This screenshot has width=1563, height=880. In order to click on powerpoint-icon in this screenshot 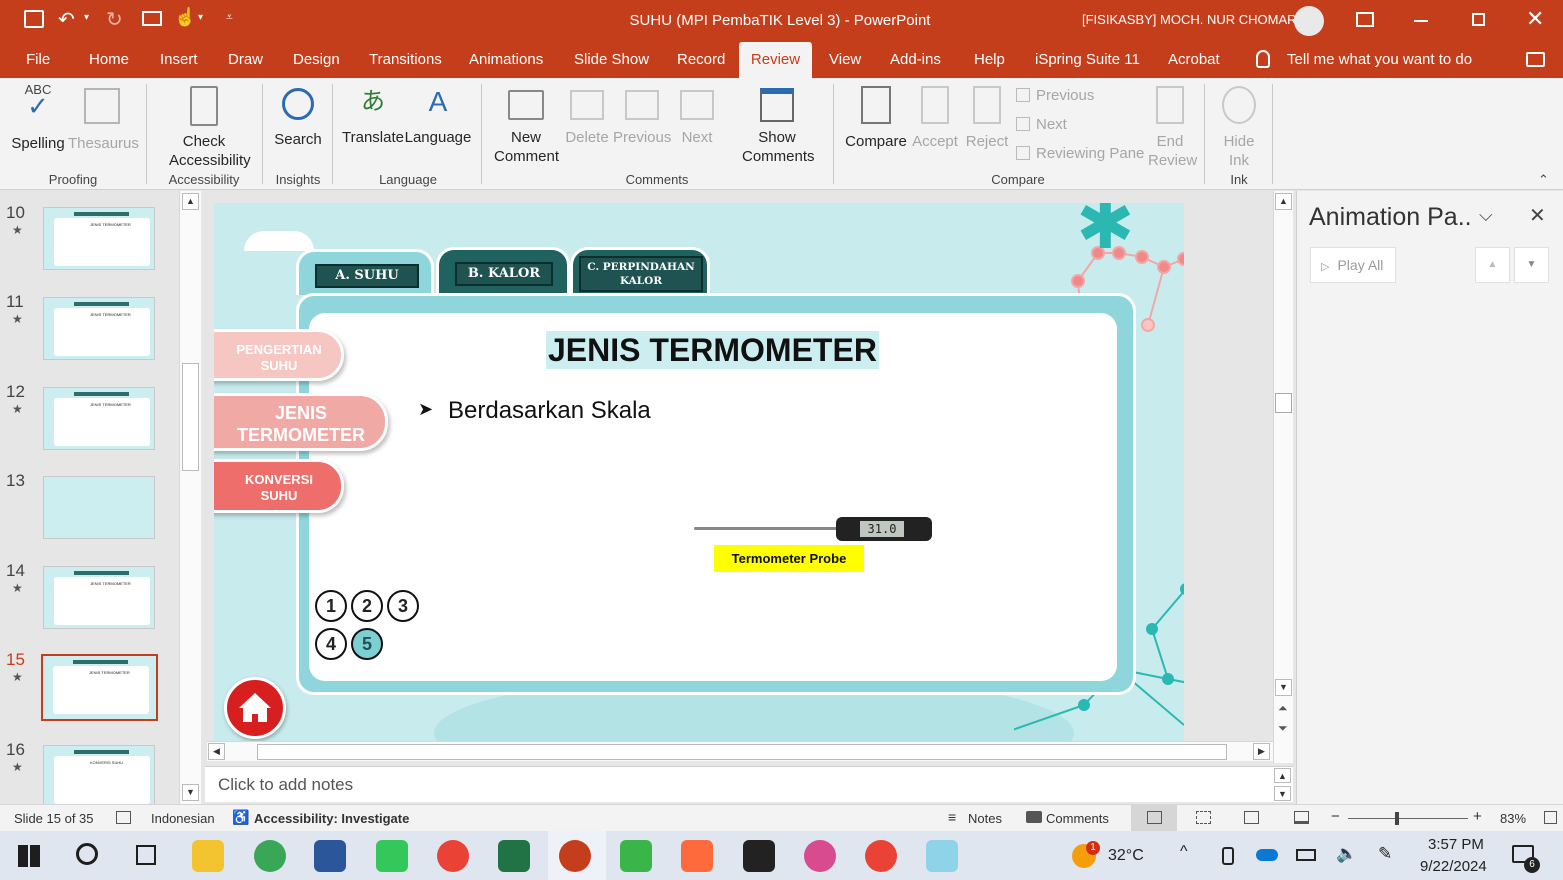, I will do `click(575, 856)`.